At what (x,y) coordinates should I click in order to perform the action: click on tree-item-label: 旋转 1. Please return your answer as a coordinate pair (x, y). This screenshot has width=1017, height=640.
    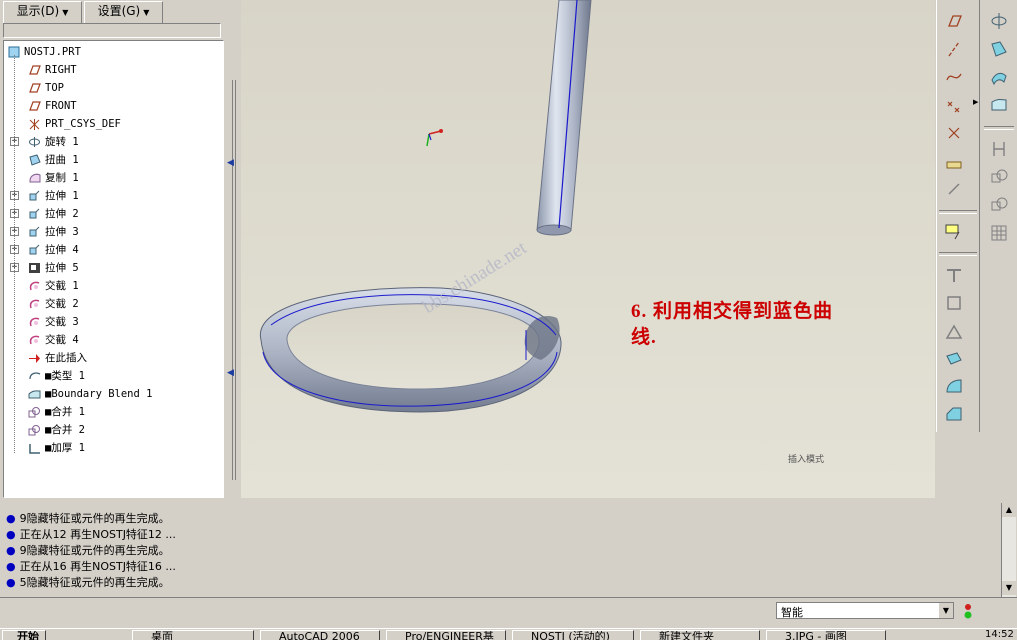
    Looking at the image, I should click on (62, 142).